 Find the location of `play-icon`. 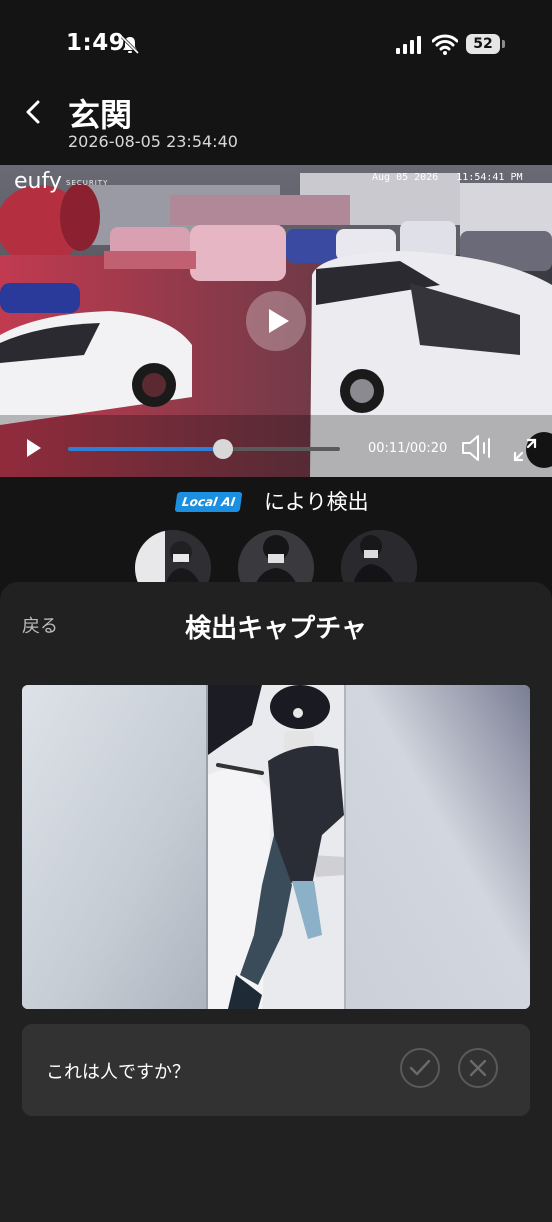

play-icon is located at coordinates (34, 448).